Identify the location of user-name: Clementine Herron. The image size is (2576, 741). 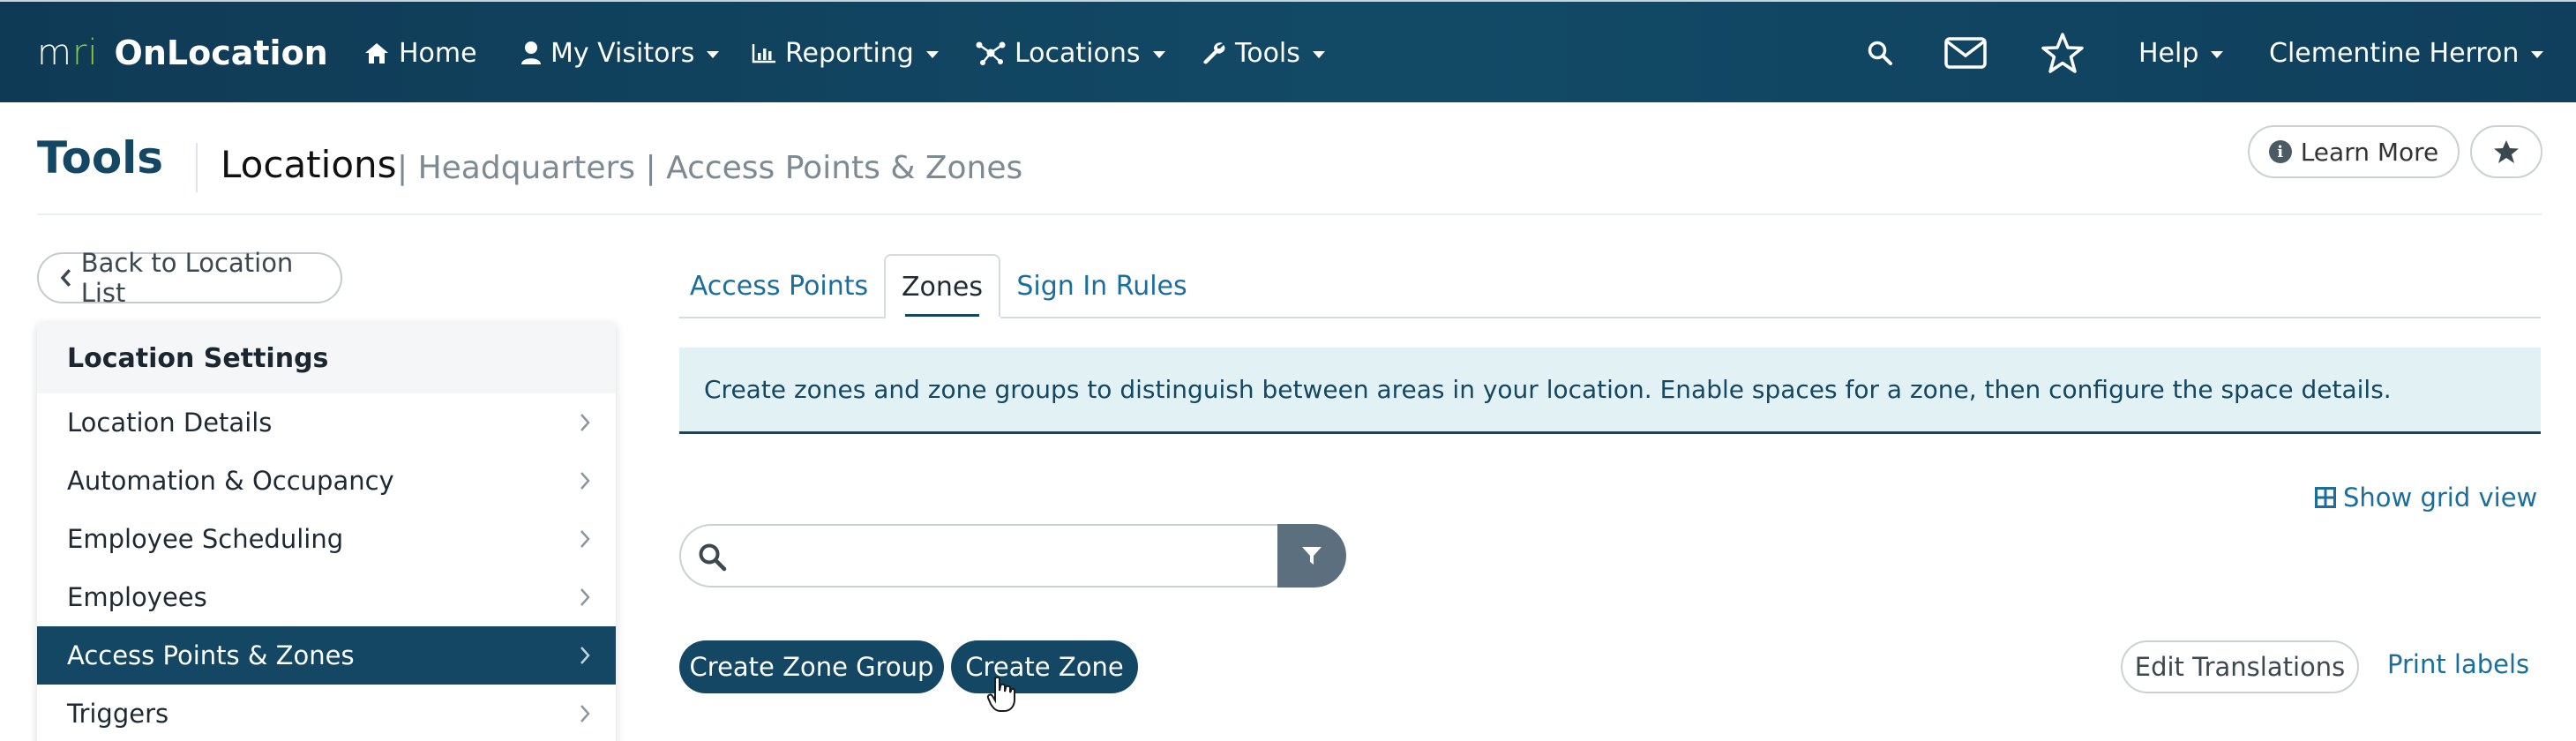
(2395, 53).